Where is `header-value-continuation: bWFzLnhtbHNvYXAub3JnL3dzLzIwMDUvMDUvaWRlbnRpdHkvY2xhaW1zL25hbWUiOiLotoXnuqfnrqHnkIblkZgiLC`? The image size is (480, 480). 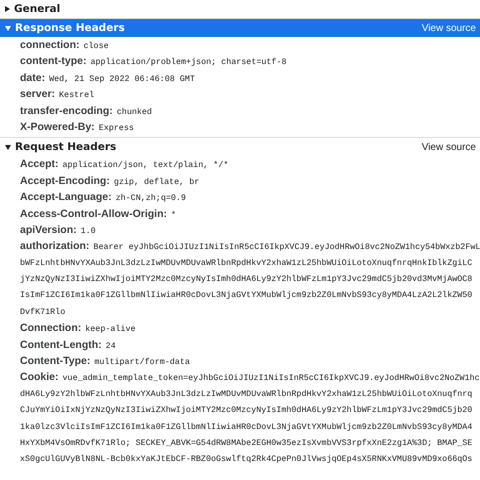
header-value-continuation: bWFzLnhtbHNvYXAub3JnL3dzLzIwMDUvMDUvaWRlbnRpdHkvY2xhaW1zL25hbWUiOiLotoXnuqfnrqHnkIblkZgiLC is located at coordinates (246, 263).